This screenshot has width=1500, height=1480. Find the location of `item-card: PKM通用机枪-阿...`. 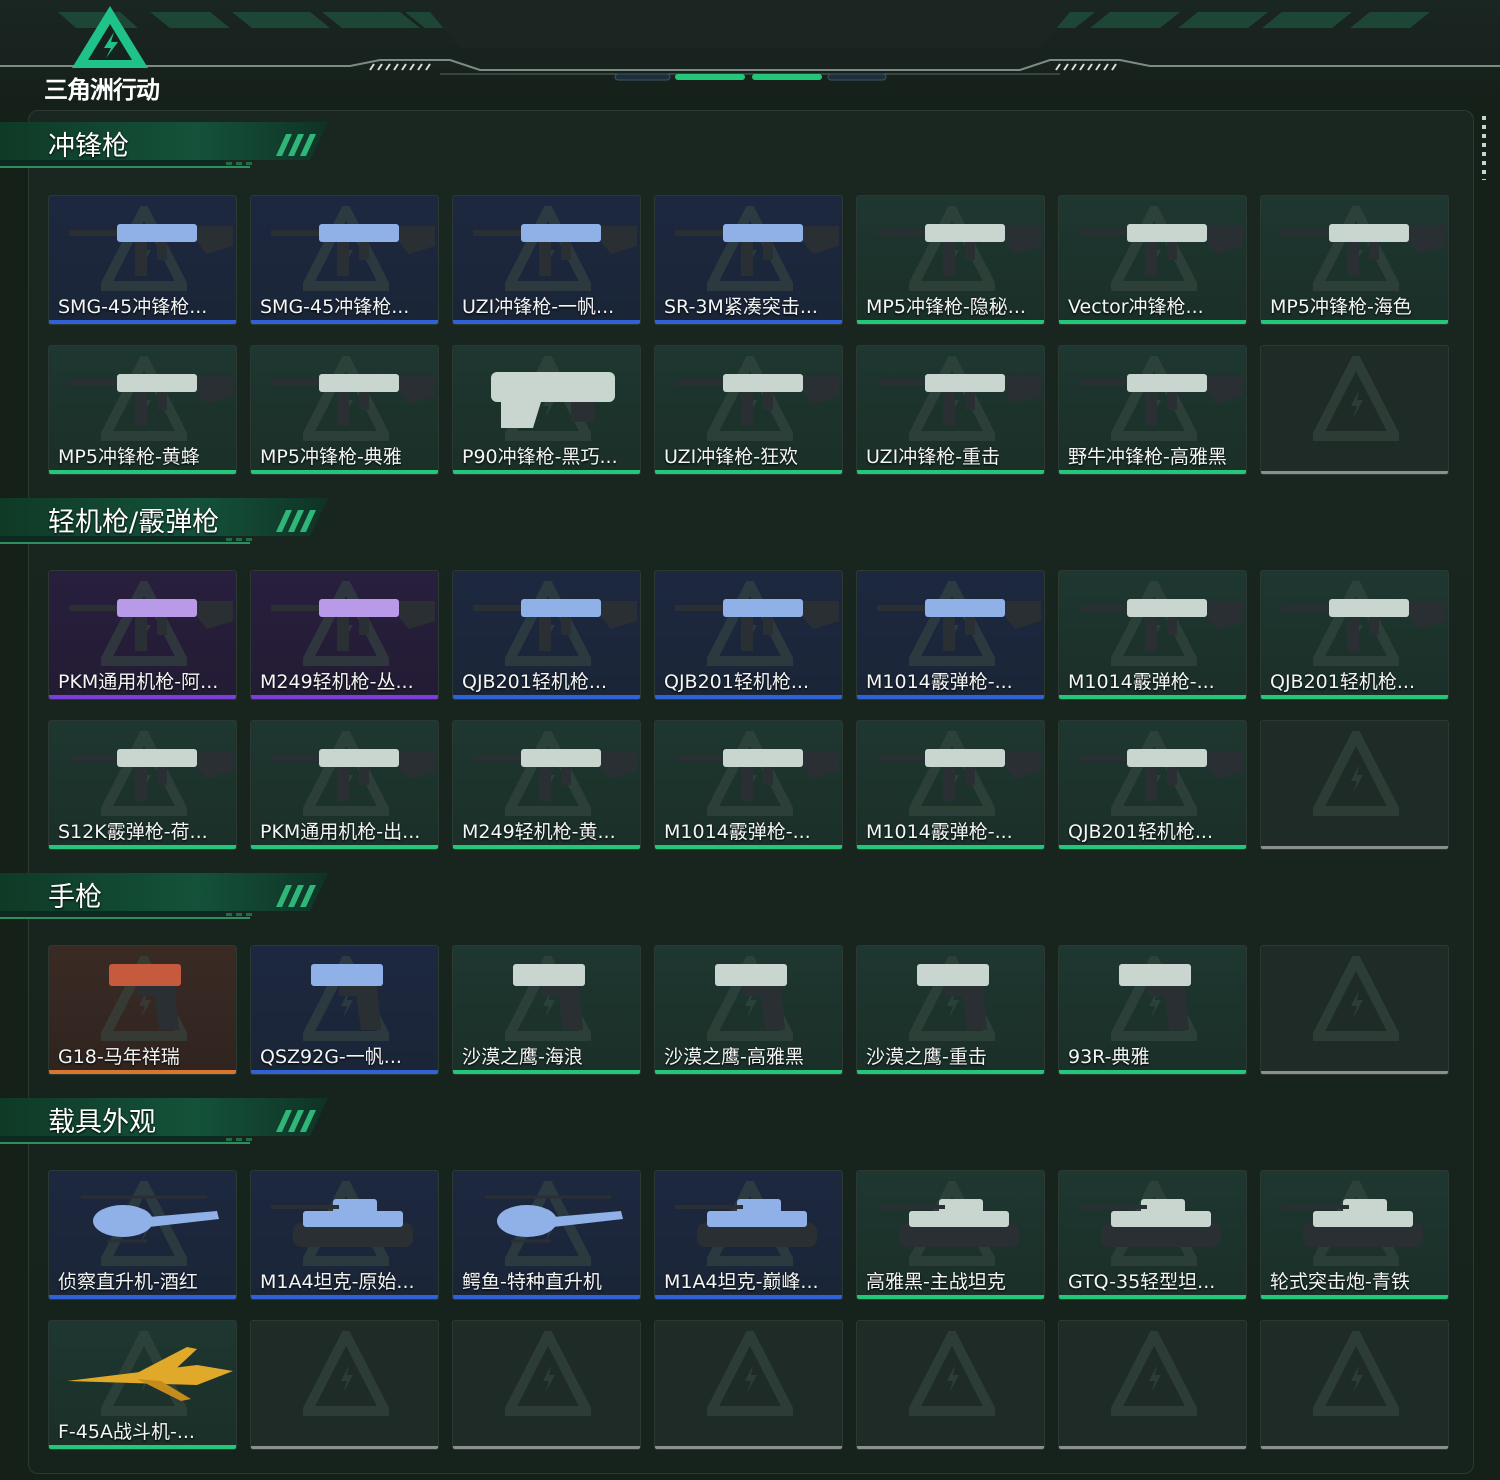

item-card: PKM通用机枪-阿... is located at coordinates (142, 635).